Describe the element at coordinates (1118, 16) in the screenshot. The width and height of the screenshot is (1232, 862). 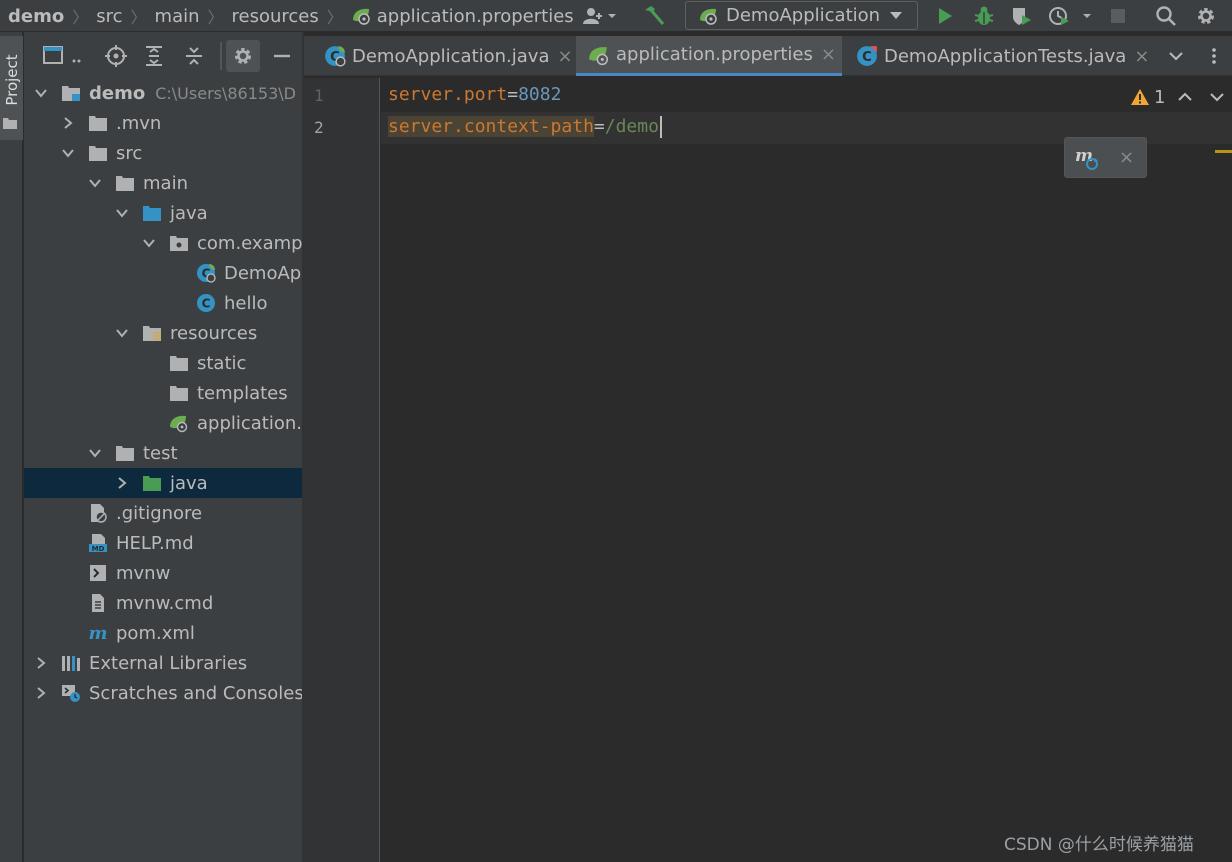
I see `stop-button` at that location.